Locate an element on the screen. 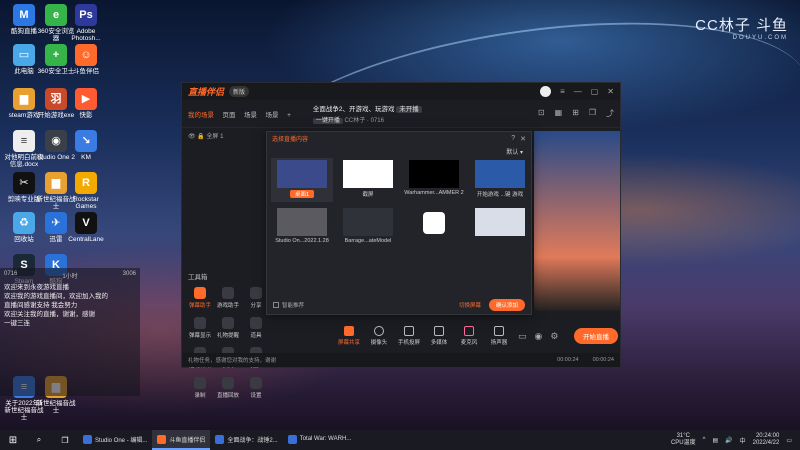  sort-dropdown: 默认 ▾ is located at coordinates (399, 151).